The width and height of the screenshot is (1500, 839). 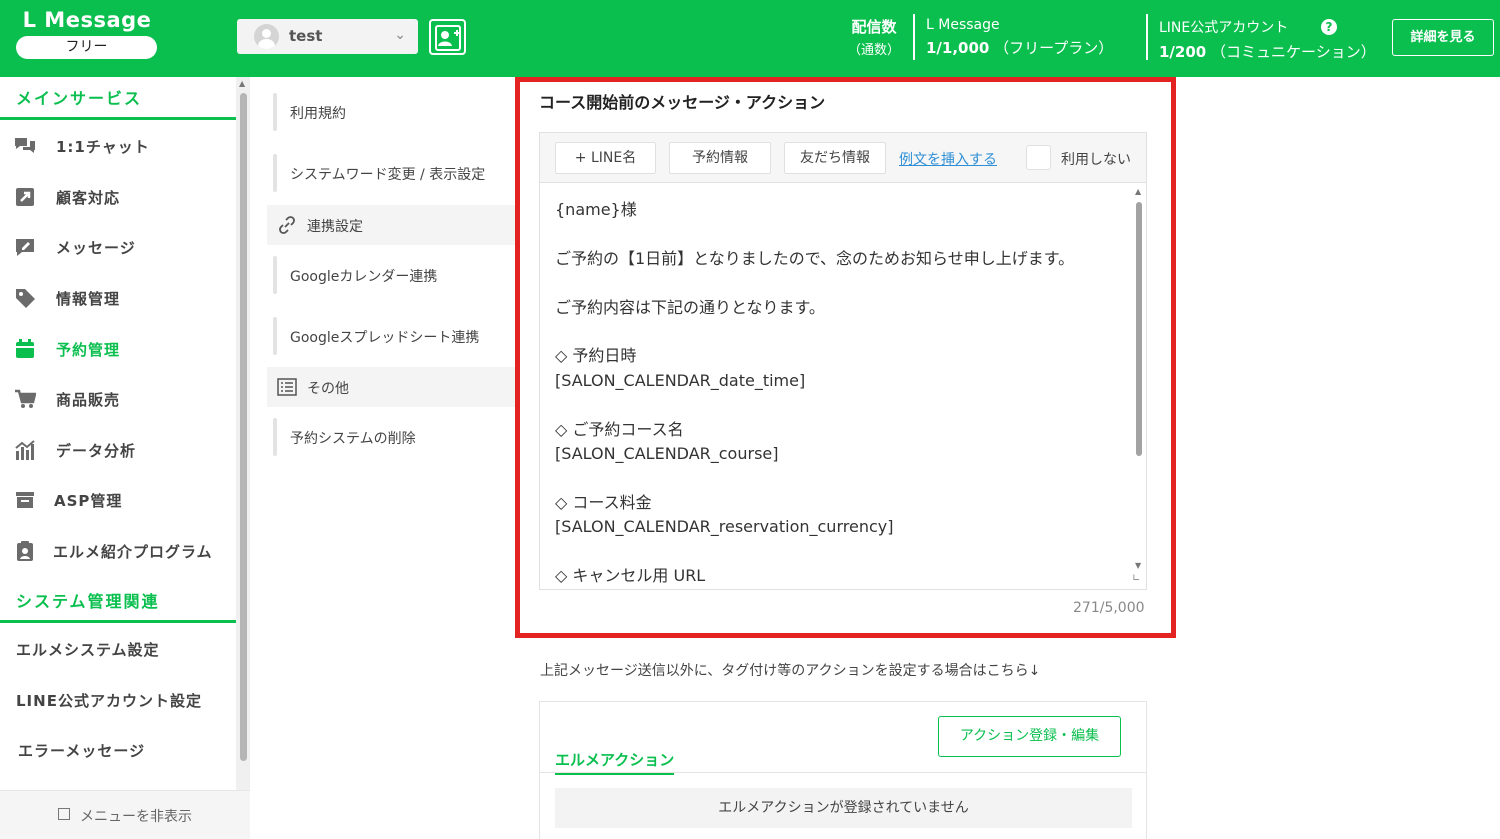 I want to click on avatar-icon, so click(x=266, y=36).